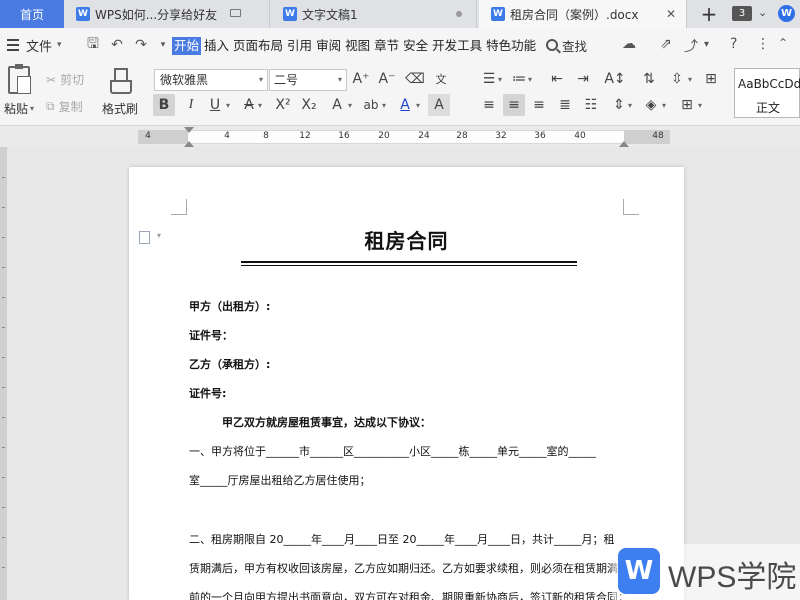  I want to click on vertical-ruler, so click(3, 373).